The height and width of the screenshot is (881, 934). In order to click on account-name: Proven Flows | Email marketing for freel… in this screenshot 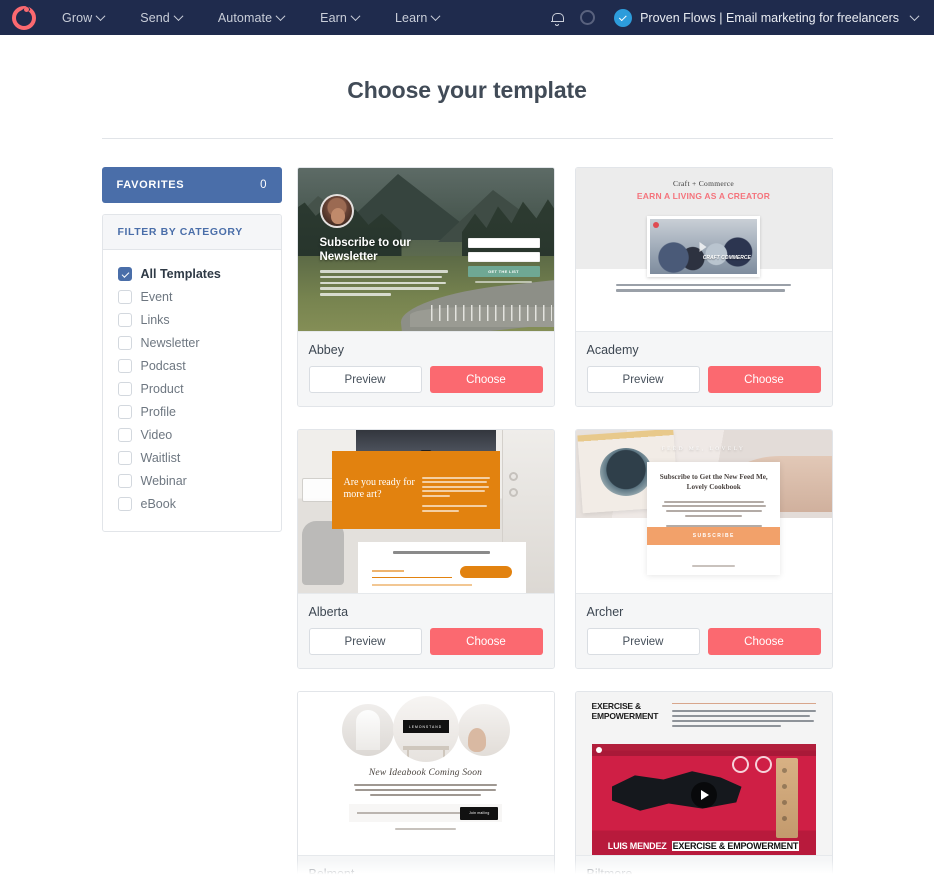, I will do `click(769, 17)`.